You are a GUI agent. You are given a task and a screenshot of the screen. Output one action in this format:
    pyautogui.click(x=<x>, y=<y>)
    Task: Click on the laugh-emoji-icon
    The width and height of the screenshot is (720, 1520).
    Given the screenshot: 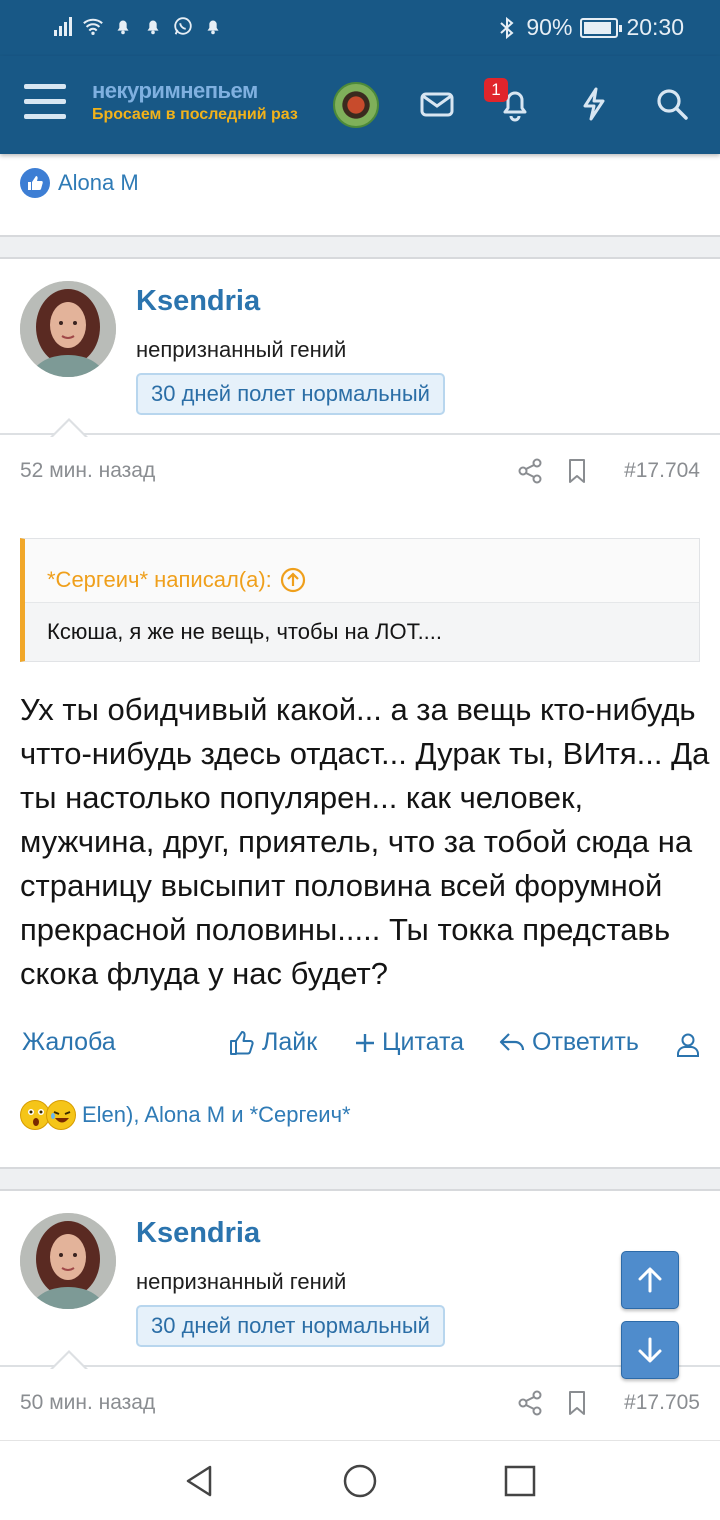 What is the action you would take?
    pyautogui.click(x=61, y=1115)
    